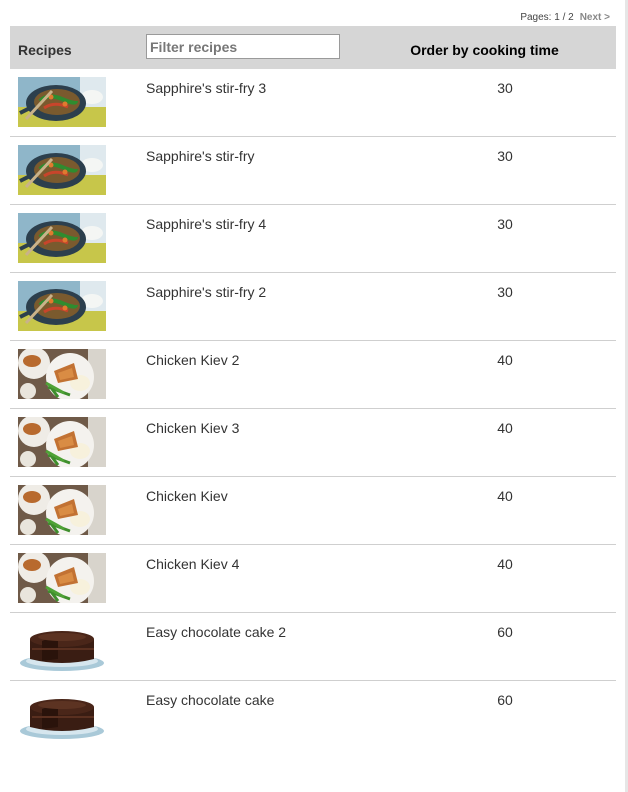  I want to click on pagination: Pages: 1 / 2 Next >, so click(565, 17).